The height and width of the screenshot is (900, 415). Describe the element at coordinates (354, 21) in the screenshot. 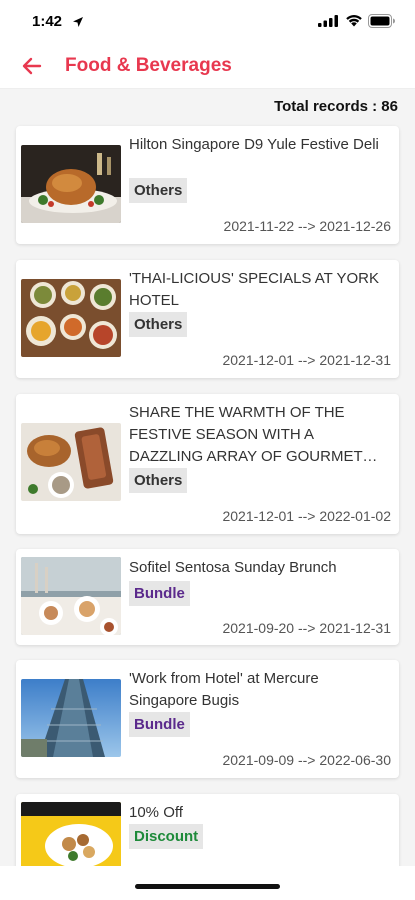

I see `wifi-icon` at that location.